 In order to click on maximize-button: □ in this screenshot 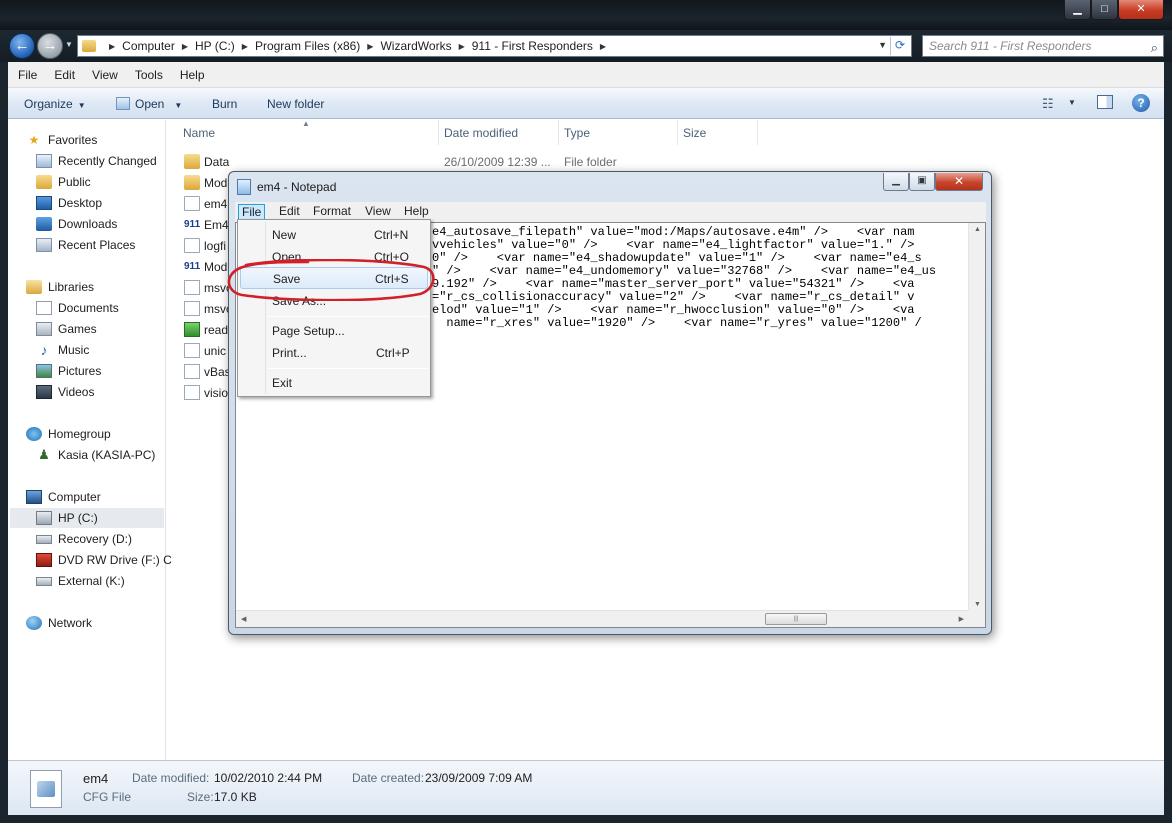, I will do `click(1104, 10)`.